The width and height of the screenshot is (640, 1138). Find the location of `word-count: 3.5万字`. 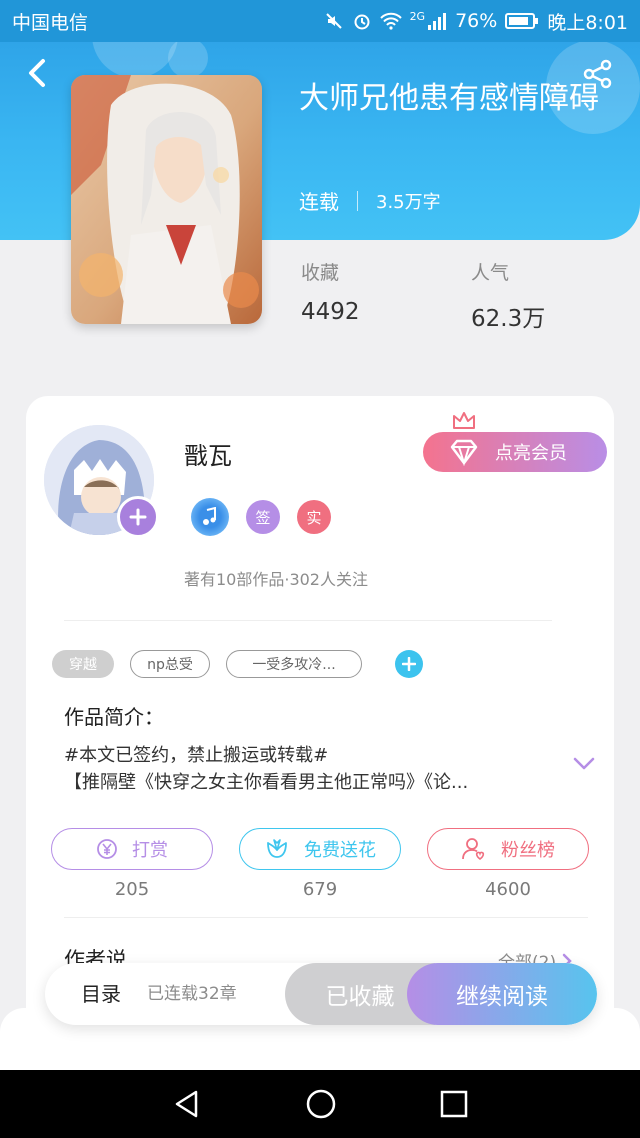

word-count: 3.5万字 is located at coordinates (408, 202).